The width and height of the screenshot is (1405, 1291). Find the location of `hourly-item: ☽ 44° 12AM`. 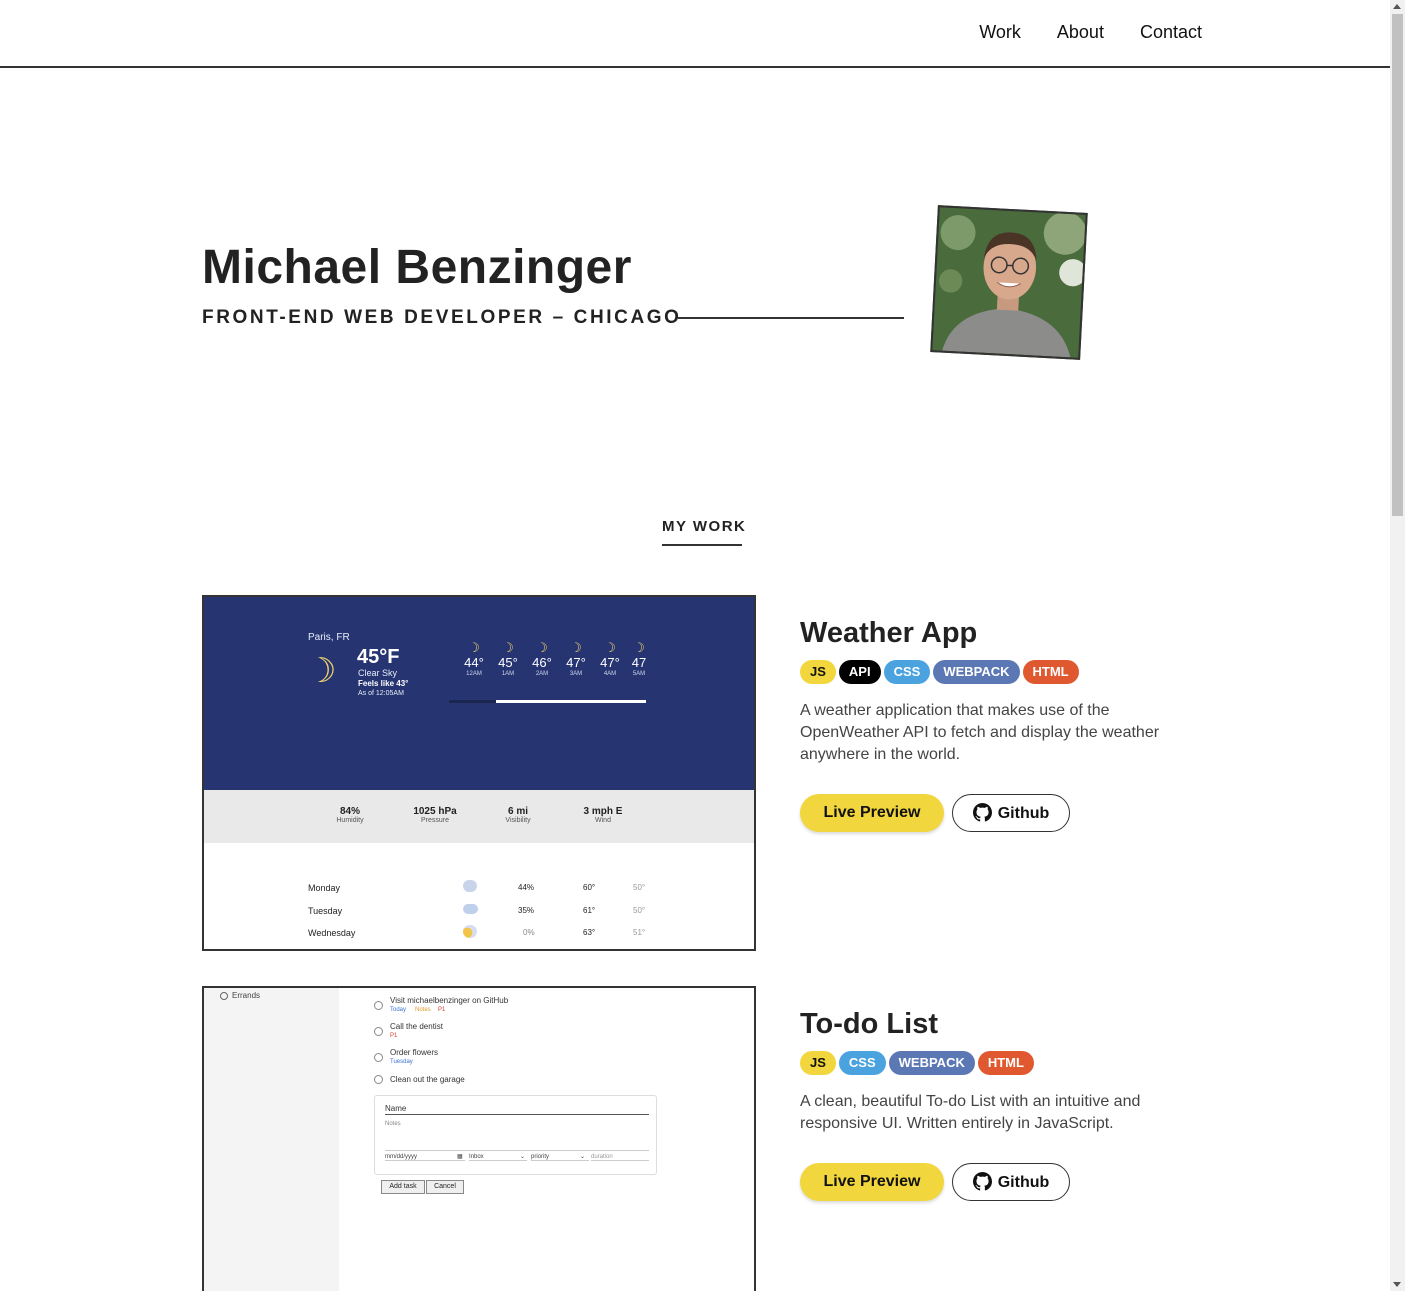

hourly-item: ☽ 44° 12AM is located at coordinates (474, 659).